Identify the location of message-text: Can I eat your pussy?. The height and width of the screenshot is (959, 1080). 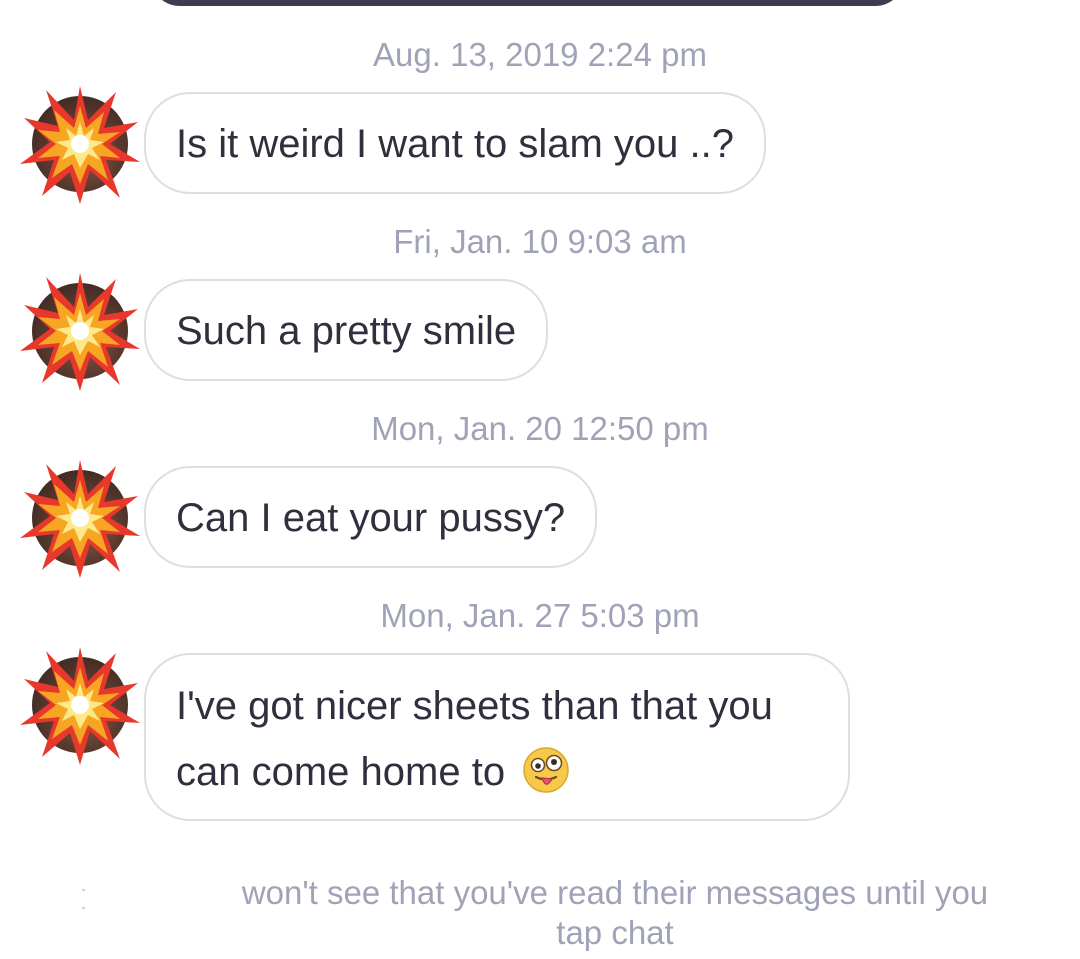
(371, 518).